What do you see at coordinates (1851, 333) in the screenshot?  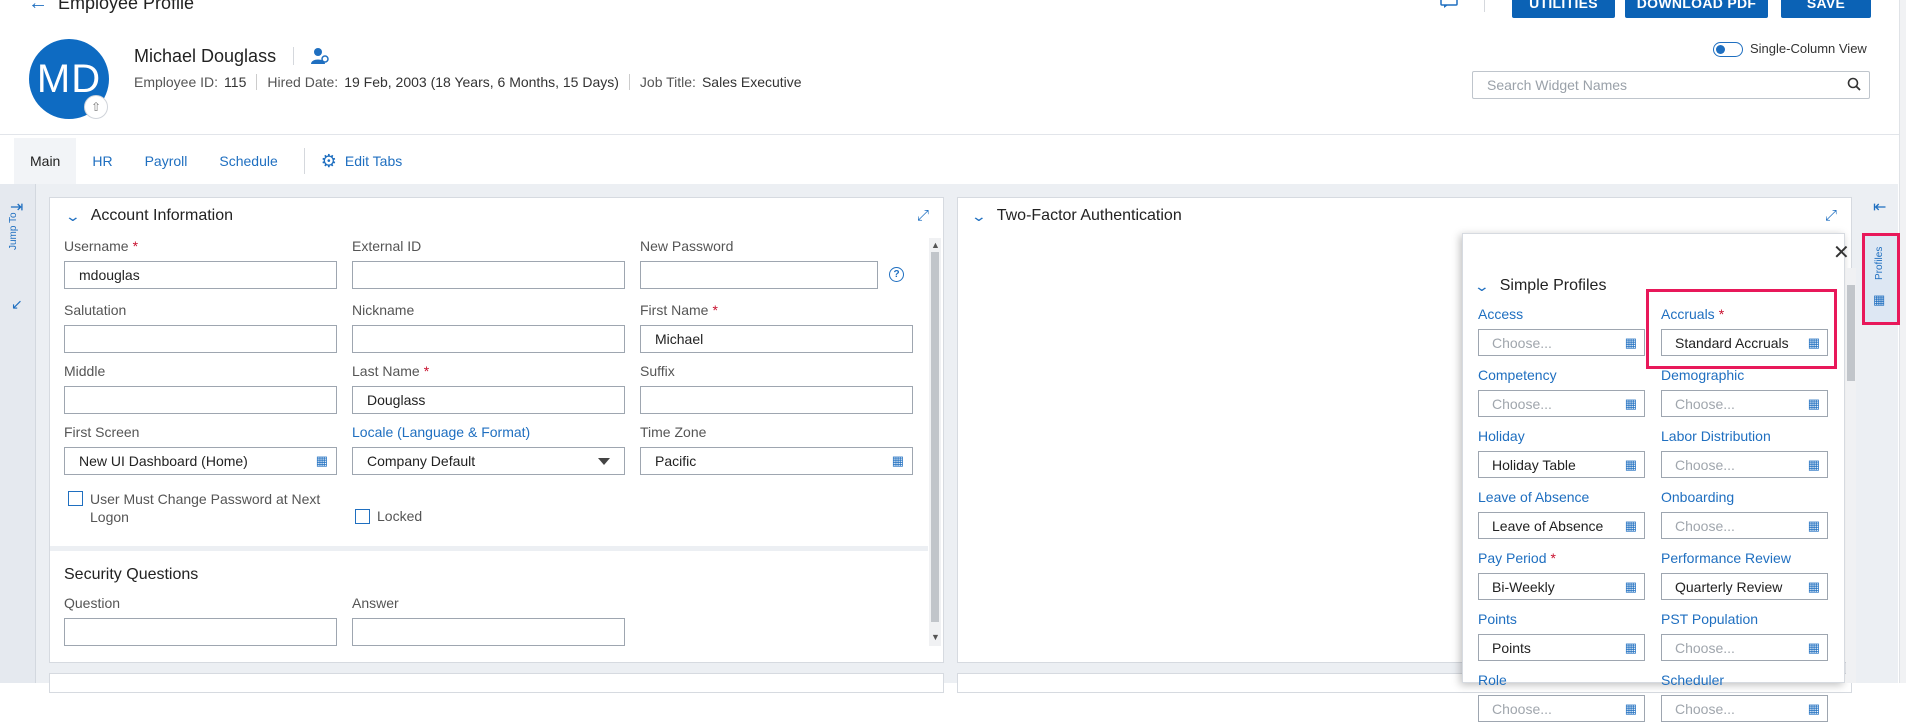 I see `profiles-scrollbar-thumb` at bounding box center [1851, 333].